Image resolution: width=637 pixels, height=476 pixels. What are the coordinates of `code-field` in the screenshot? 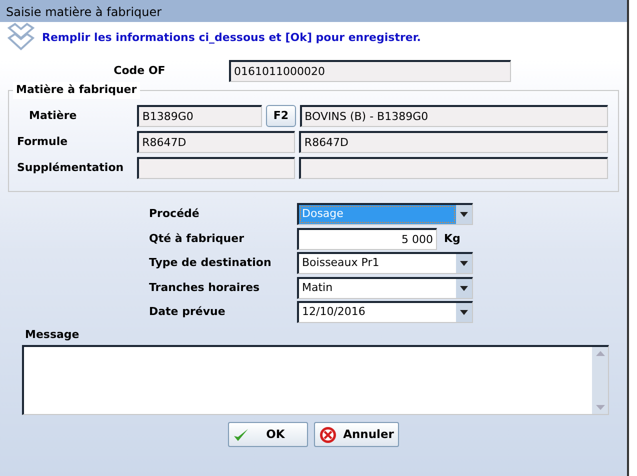 It's located at (216, 168).